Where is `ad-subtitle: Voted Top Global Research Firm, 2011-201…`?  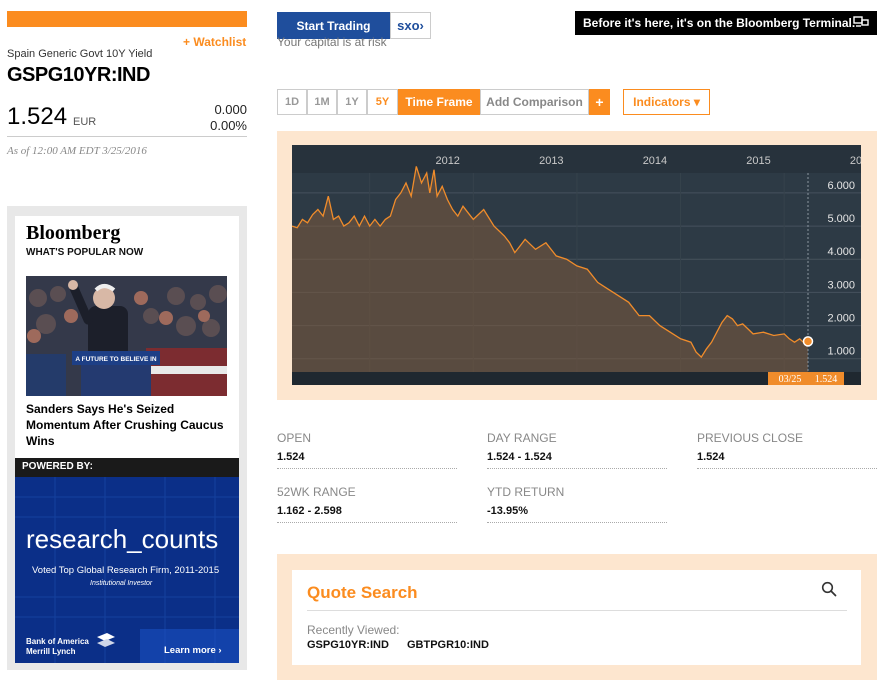
ad-subtitle: Voted Top Global Research Firm, 2011-201… is located at coordinates (126, 570).